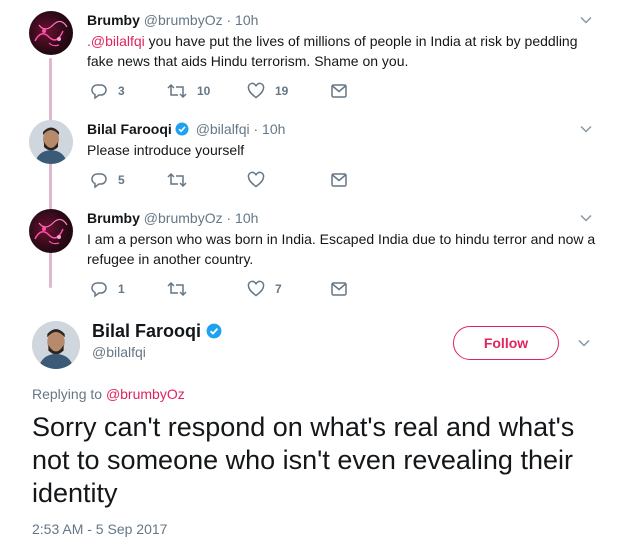 This screenshot has width=619, height=547. What do you see at coordinates (107, 289) in the screenshot?
I see `reply-button: 1` at bounding box center [107, 289].